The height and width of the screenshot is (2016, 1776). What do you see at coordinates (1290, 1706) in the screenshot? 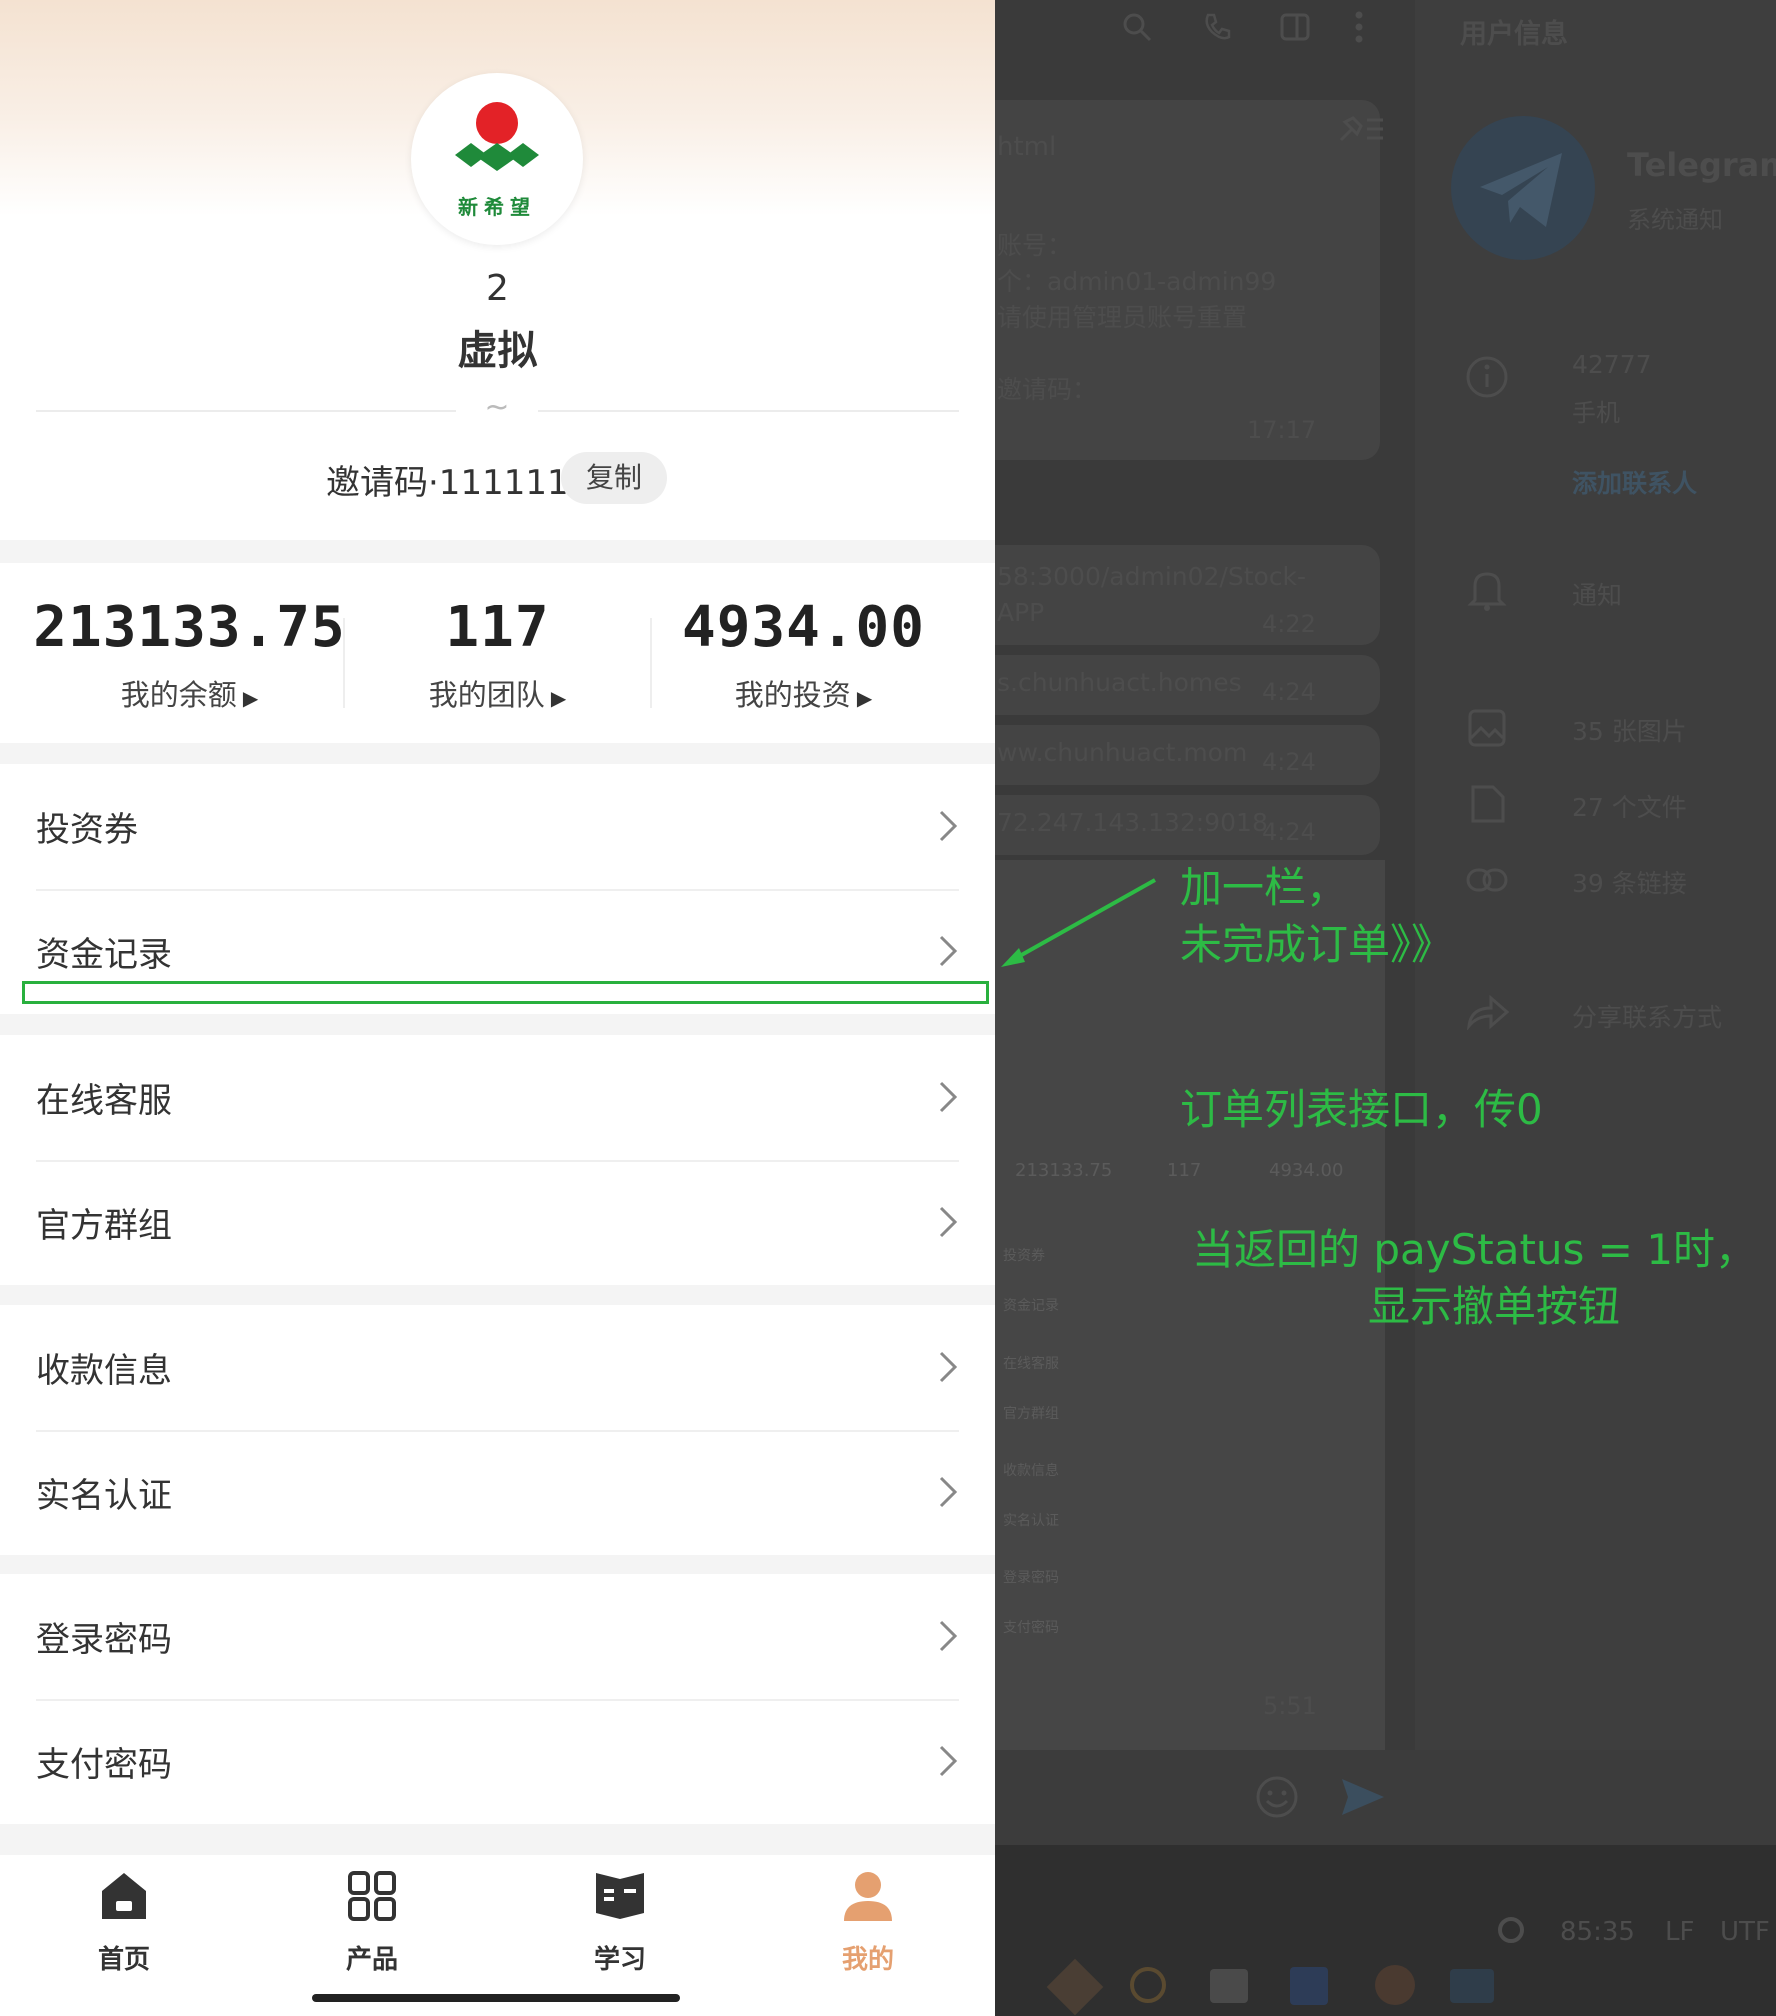
I see `message-time: 5:51` at bounding box center [1290, 1706].